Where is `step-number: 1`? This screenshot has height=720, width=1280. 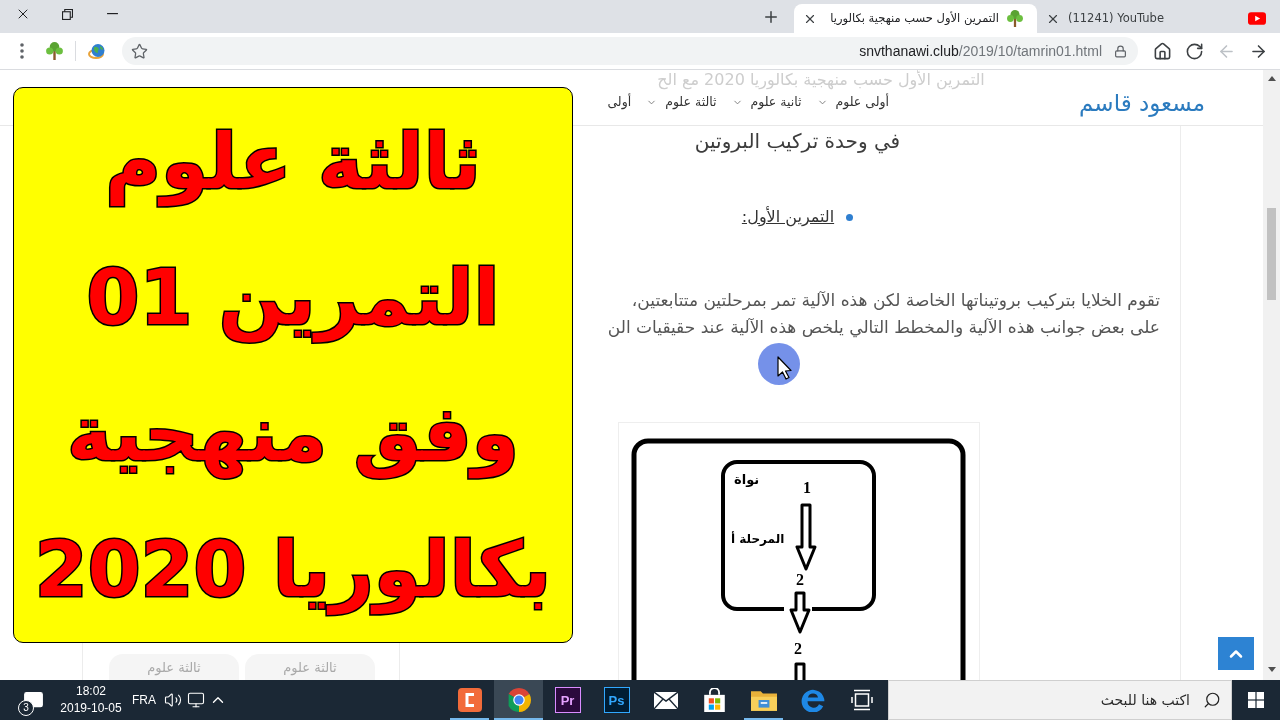
step-number: 1 is located at coordinates (807, 488).